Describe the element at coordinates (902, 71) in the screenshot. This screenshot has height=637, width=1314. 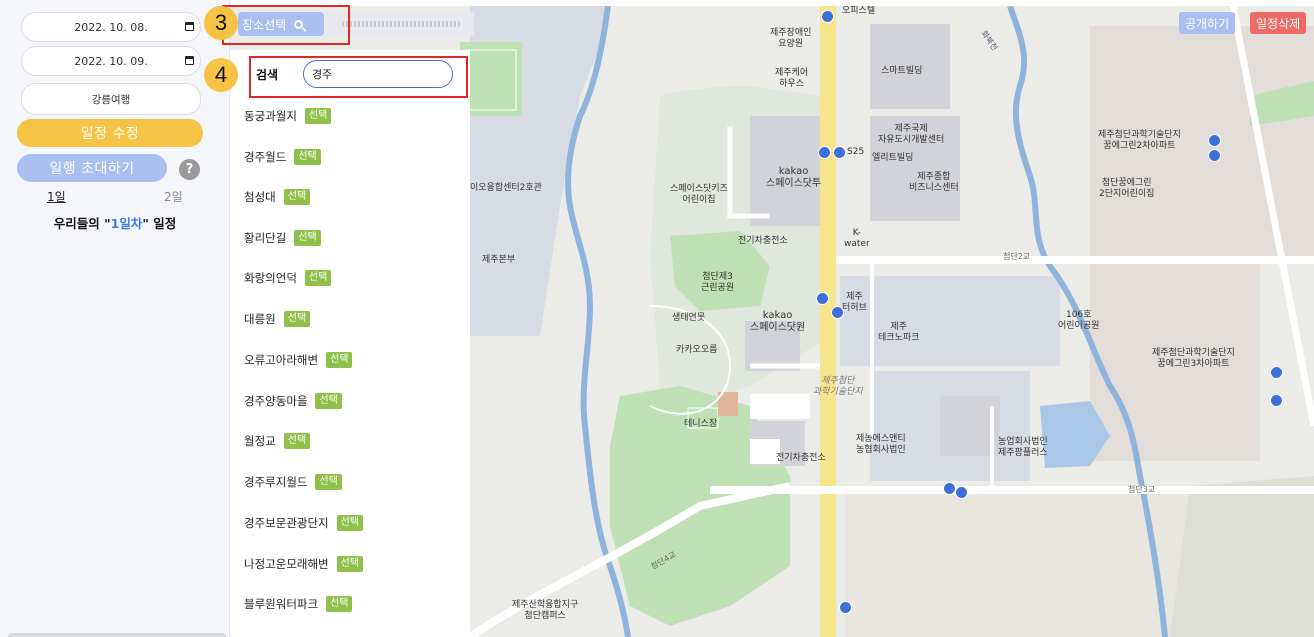
I see `map-label-smart-building: 스마트빌딩` at that location.